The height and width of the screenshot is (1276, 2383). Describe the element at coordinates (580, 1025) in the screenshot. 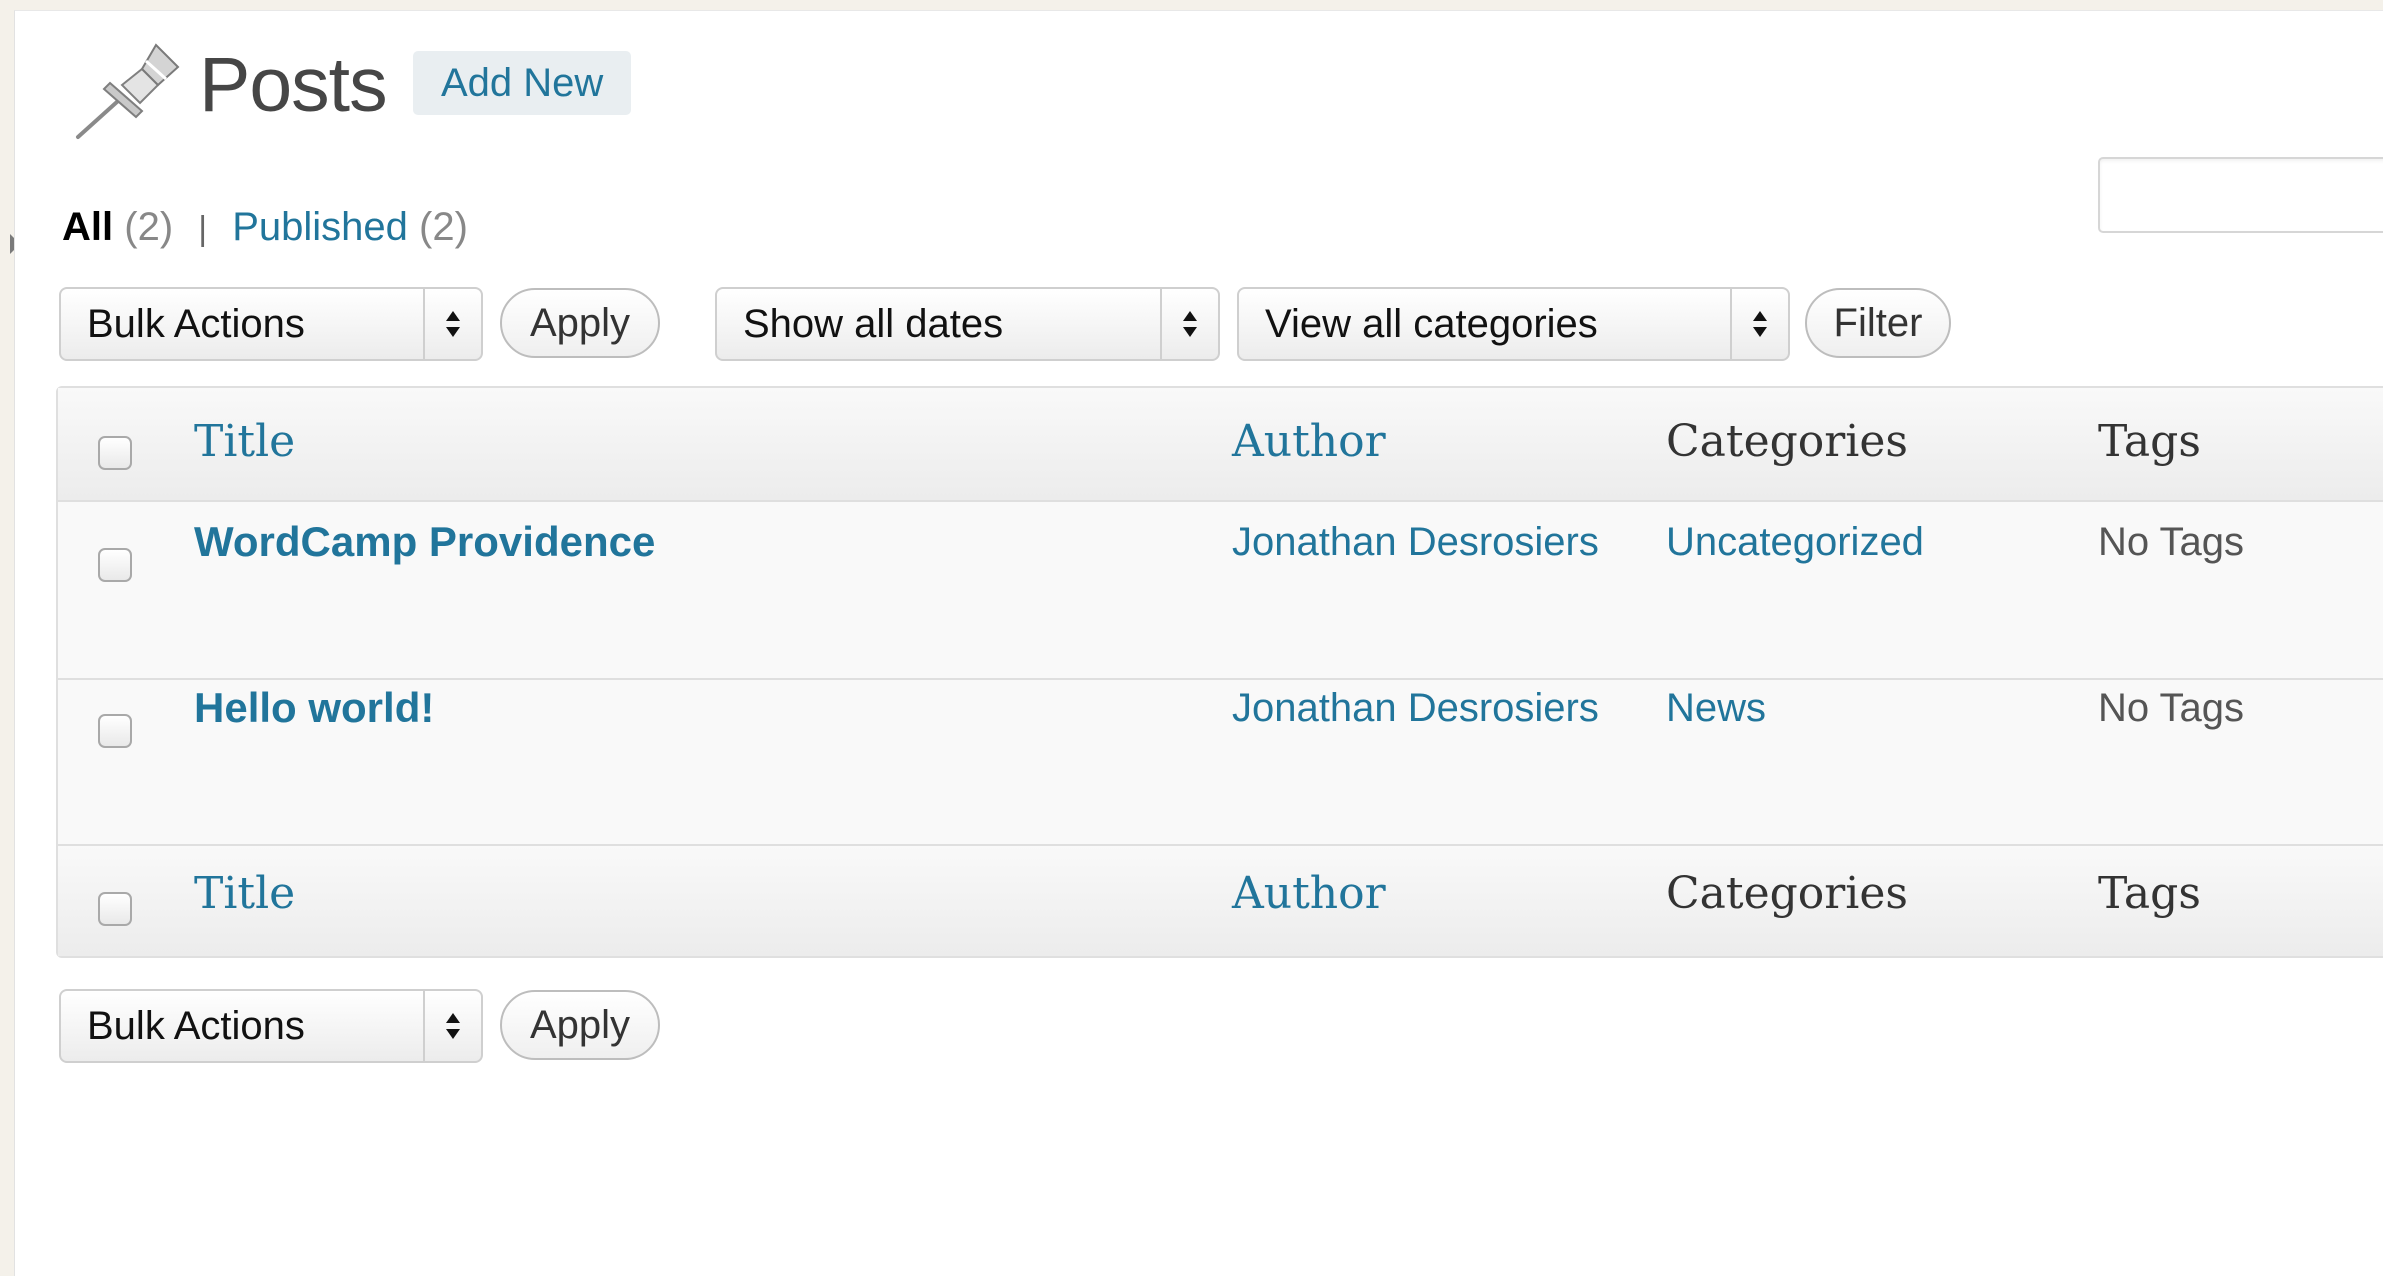

I see `apply-button-bottom: Apply` at that location.